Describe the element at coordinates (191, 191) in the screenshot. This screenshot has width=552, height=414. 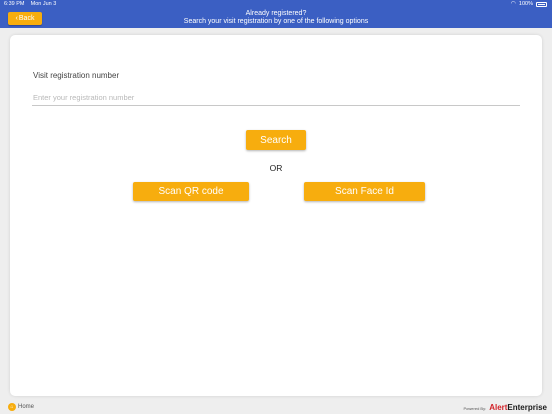
I see `scan-qr-code-button: Scan QR code` at that location.